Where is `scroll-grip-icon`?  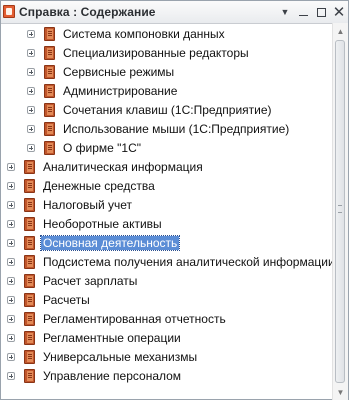 scroll-grip-icon is located at coordinates (340, 209).